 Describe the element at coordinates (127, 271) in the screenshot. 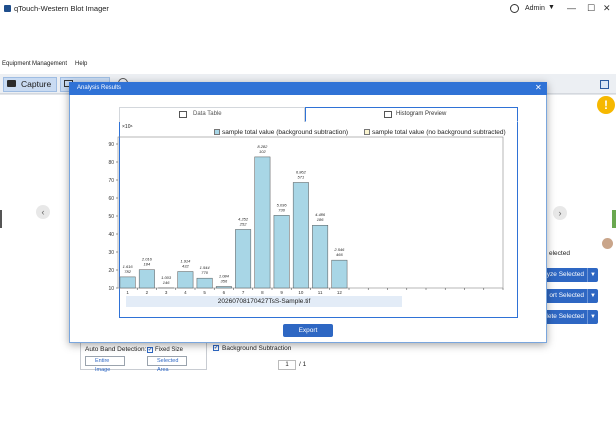

I see `data-label: 782` at that location.